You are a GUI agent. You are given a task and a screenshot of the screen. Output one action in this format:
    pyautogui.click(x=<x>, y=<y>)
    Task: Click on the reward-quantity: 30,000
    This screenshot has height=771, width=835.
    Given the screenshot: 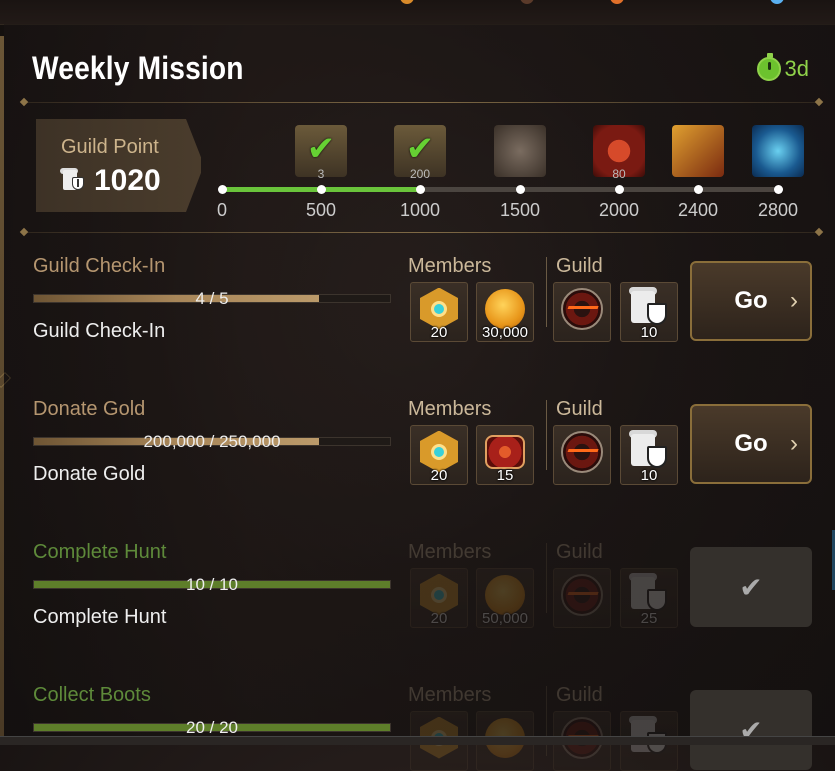 What is the action you would take?
    pyautogui.click(x=505, y=332)
    